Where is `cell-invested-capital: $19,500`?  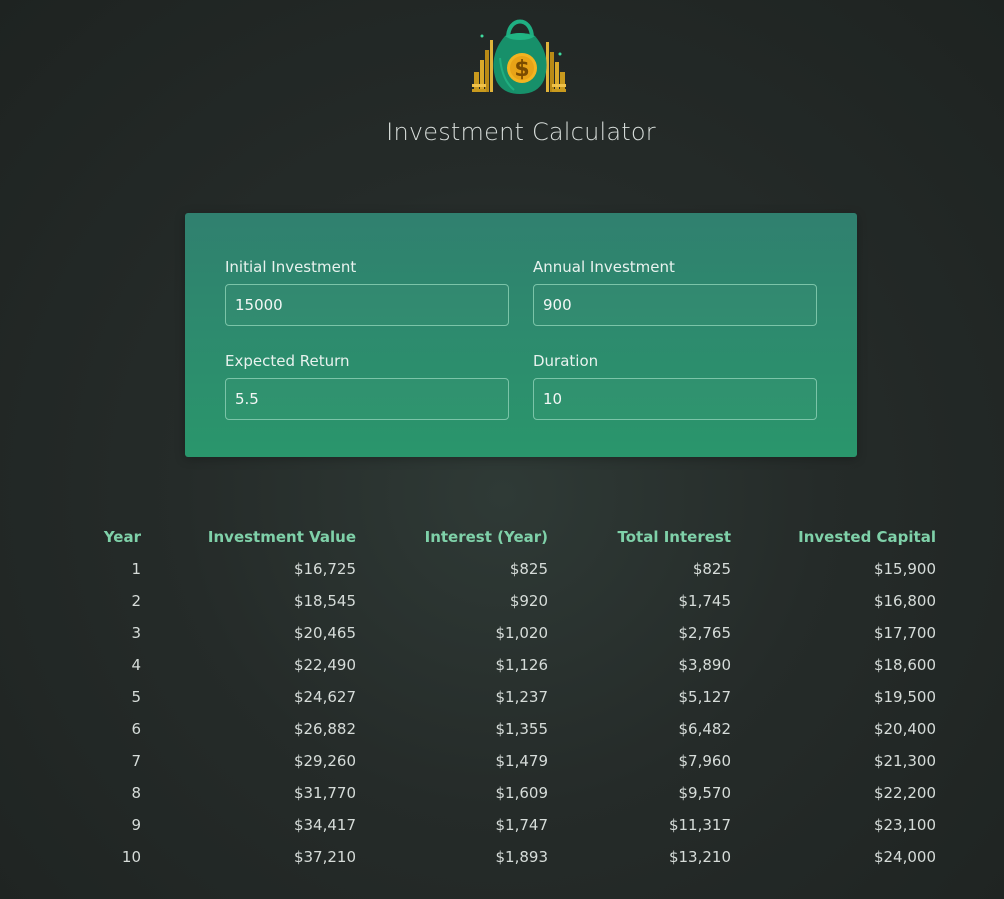 cell-invested-capital: $19,500 is located at coordinates (904, 697).